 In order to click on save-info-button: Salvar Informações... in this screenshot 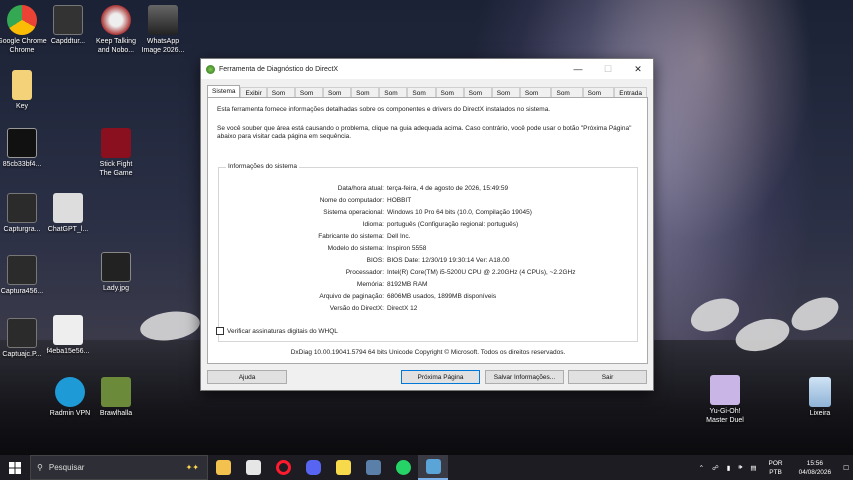, I will do `click(524, 377)`.